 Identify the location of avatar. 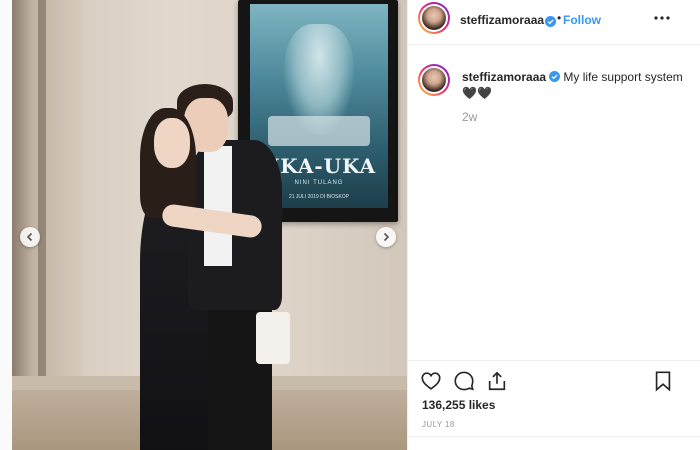
(434, 18).